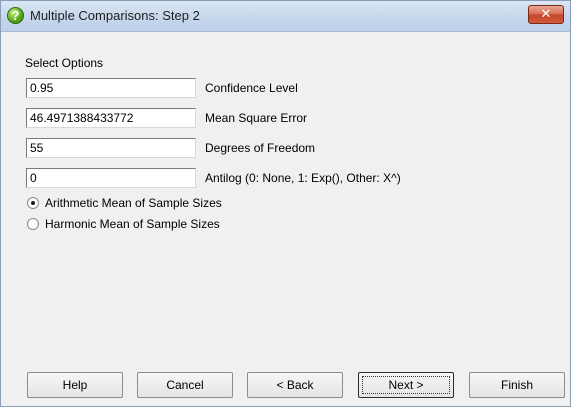 Image resolution: width=571 pixels, height=407 pixels. What do you see at coordinates (251, 88) in the screenshot?
I see `confidence-level-label: Confidence Level` at bounding box center [251, 88].